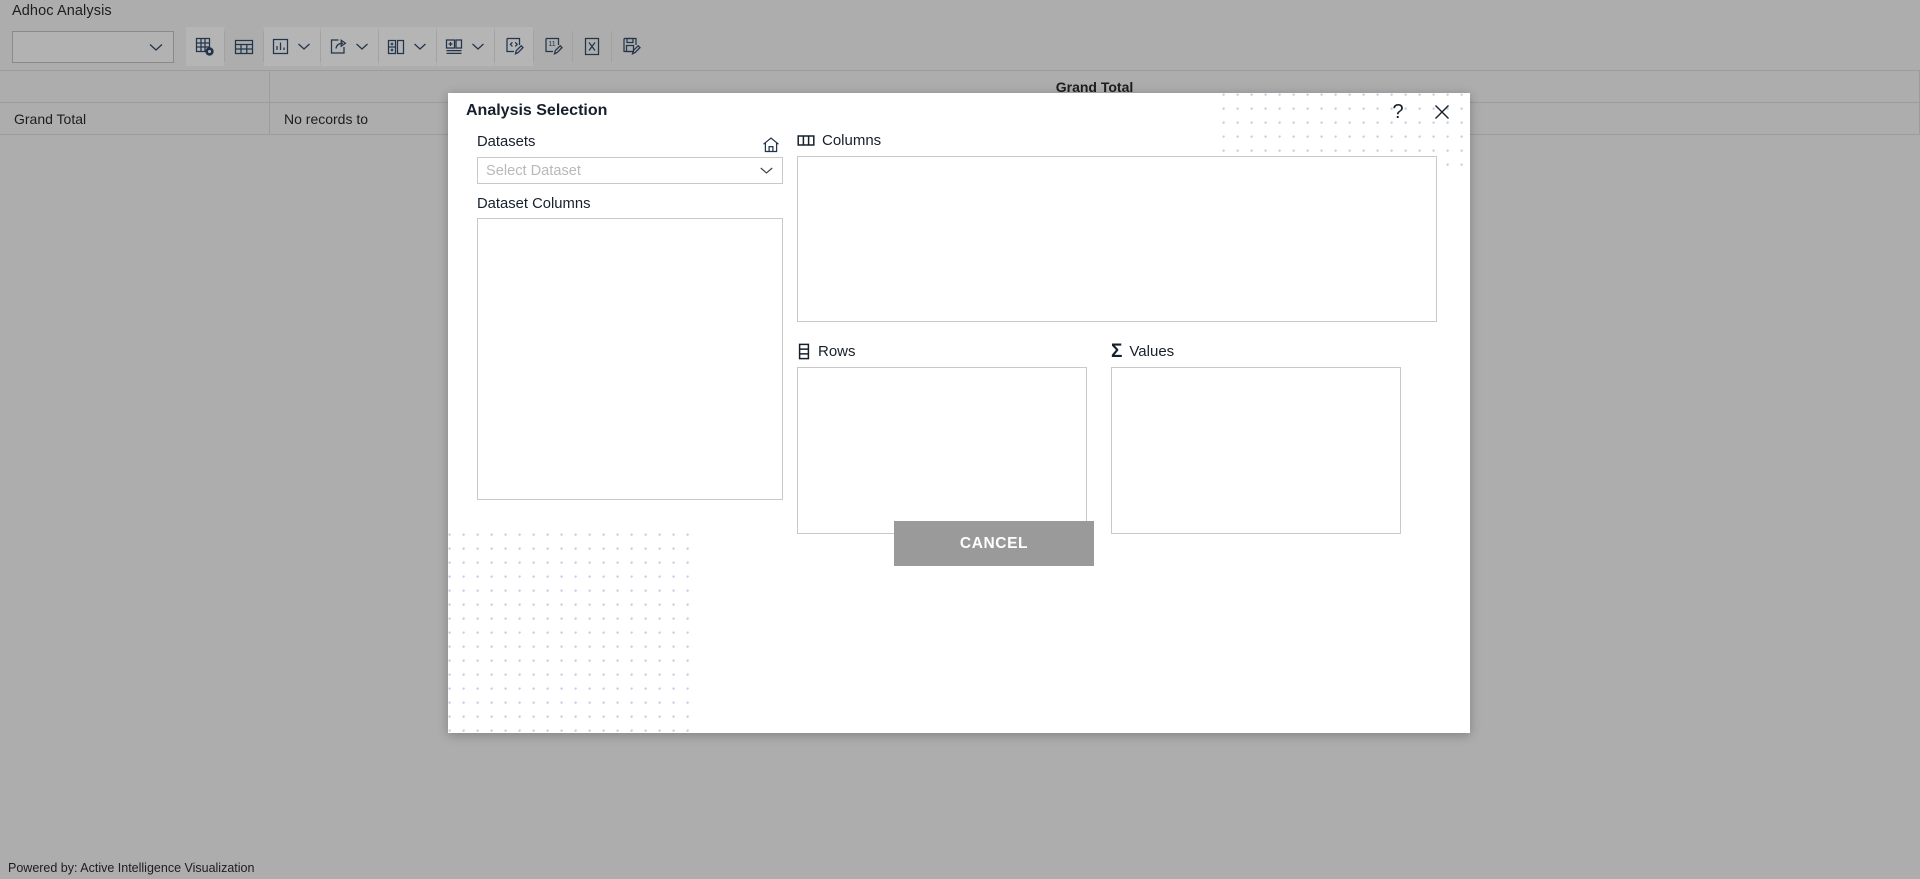 This screenshot has width=1920, height=879. I want to click on dataset-dropdown: Select Dataset, so click(630, 170).